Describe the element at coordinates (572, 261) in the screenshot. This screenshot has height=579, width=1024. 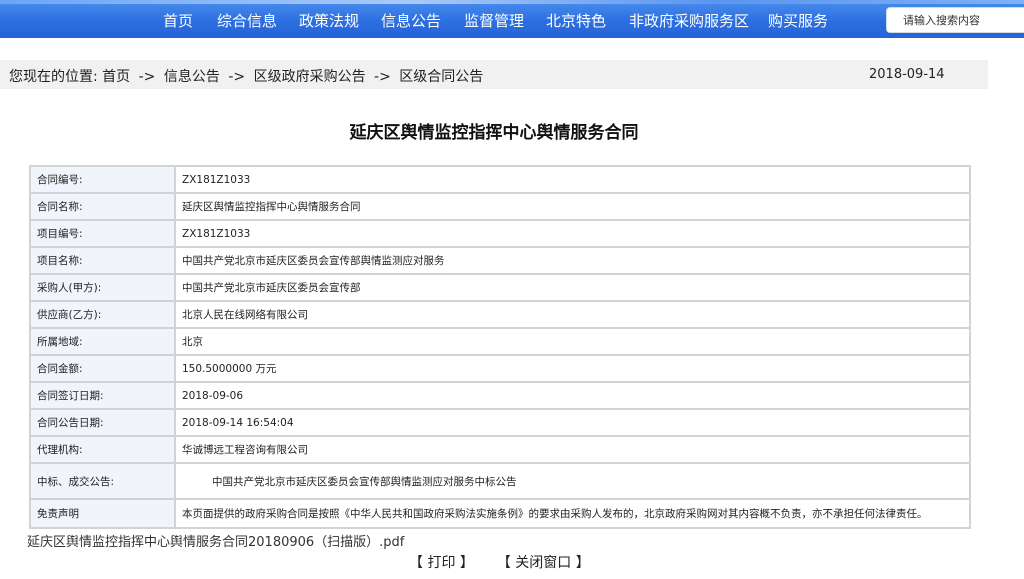
I see `row-value: 中国共产党北京市延庆区委员会宣传部舆情监测应对服务` at that location.